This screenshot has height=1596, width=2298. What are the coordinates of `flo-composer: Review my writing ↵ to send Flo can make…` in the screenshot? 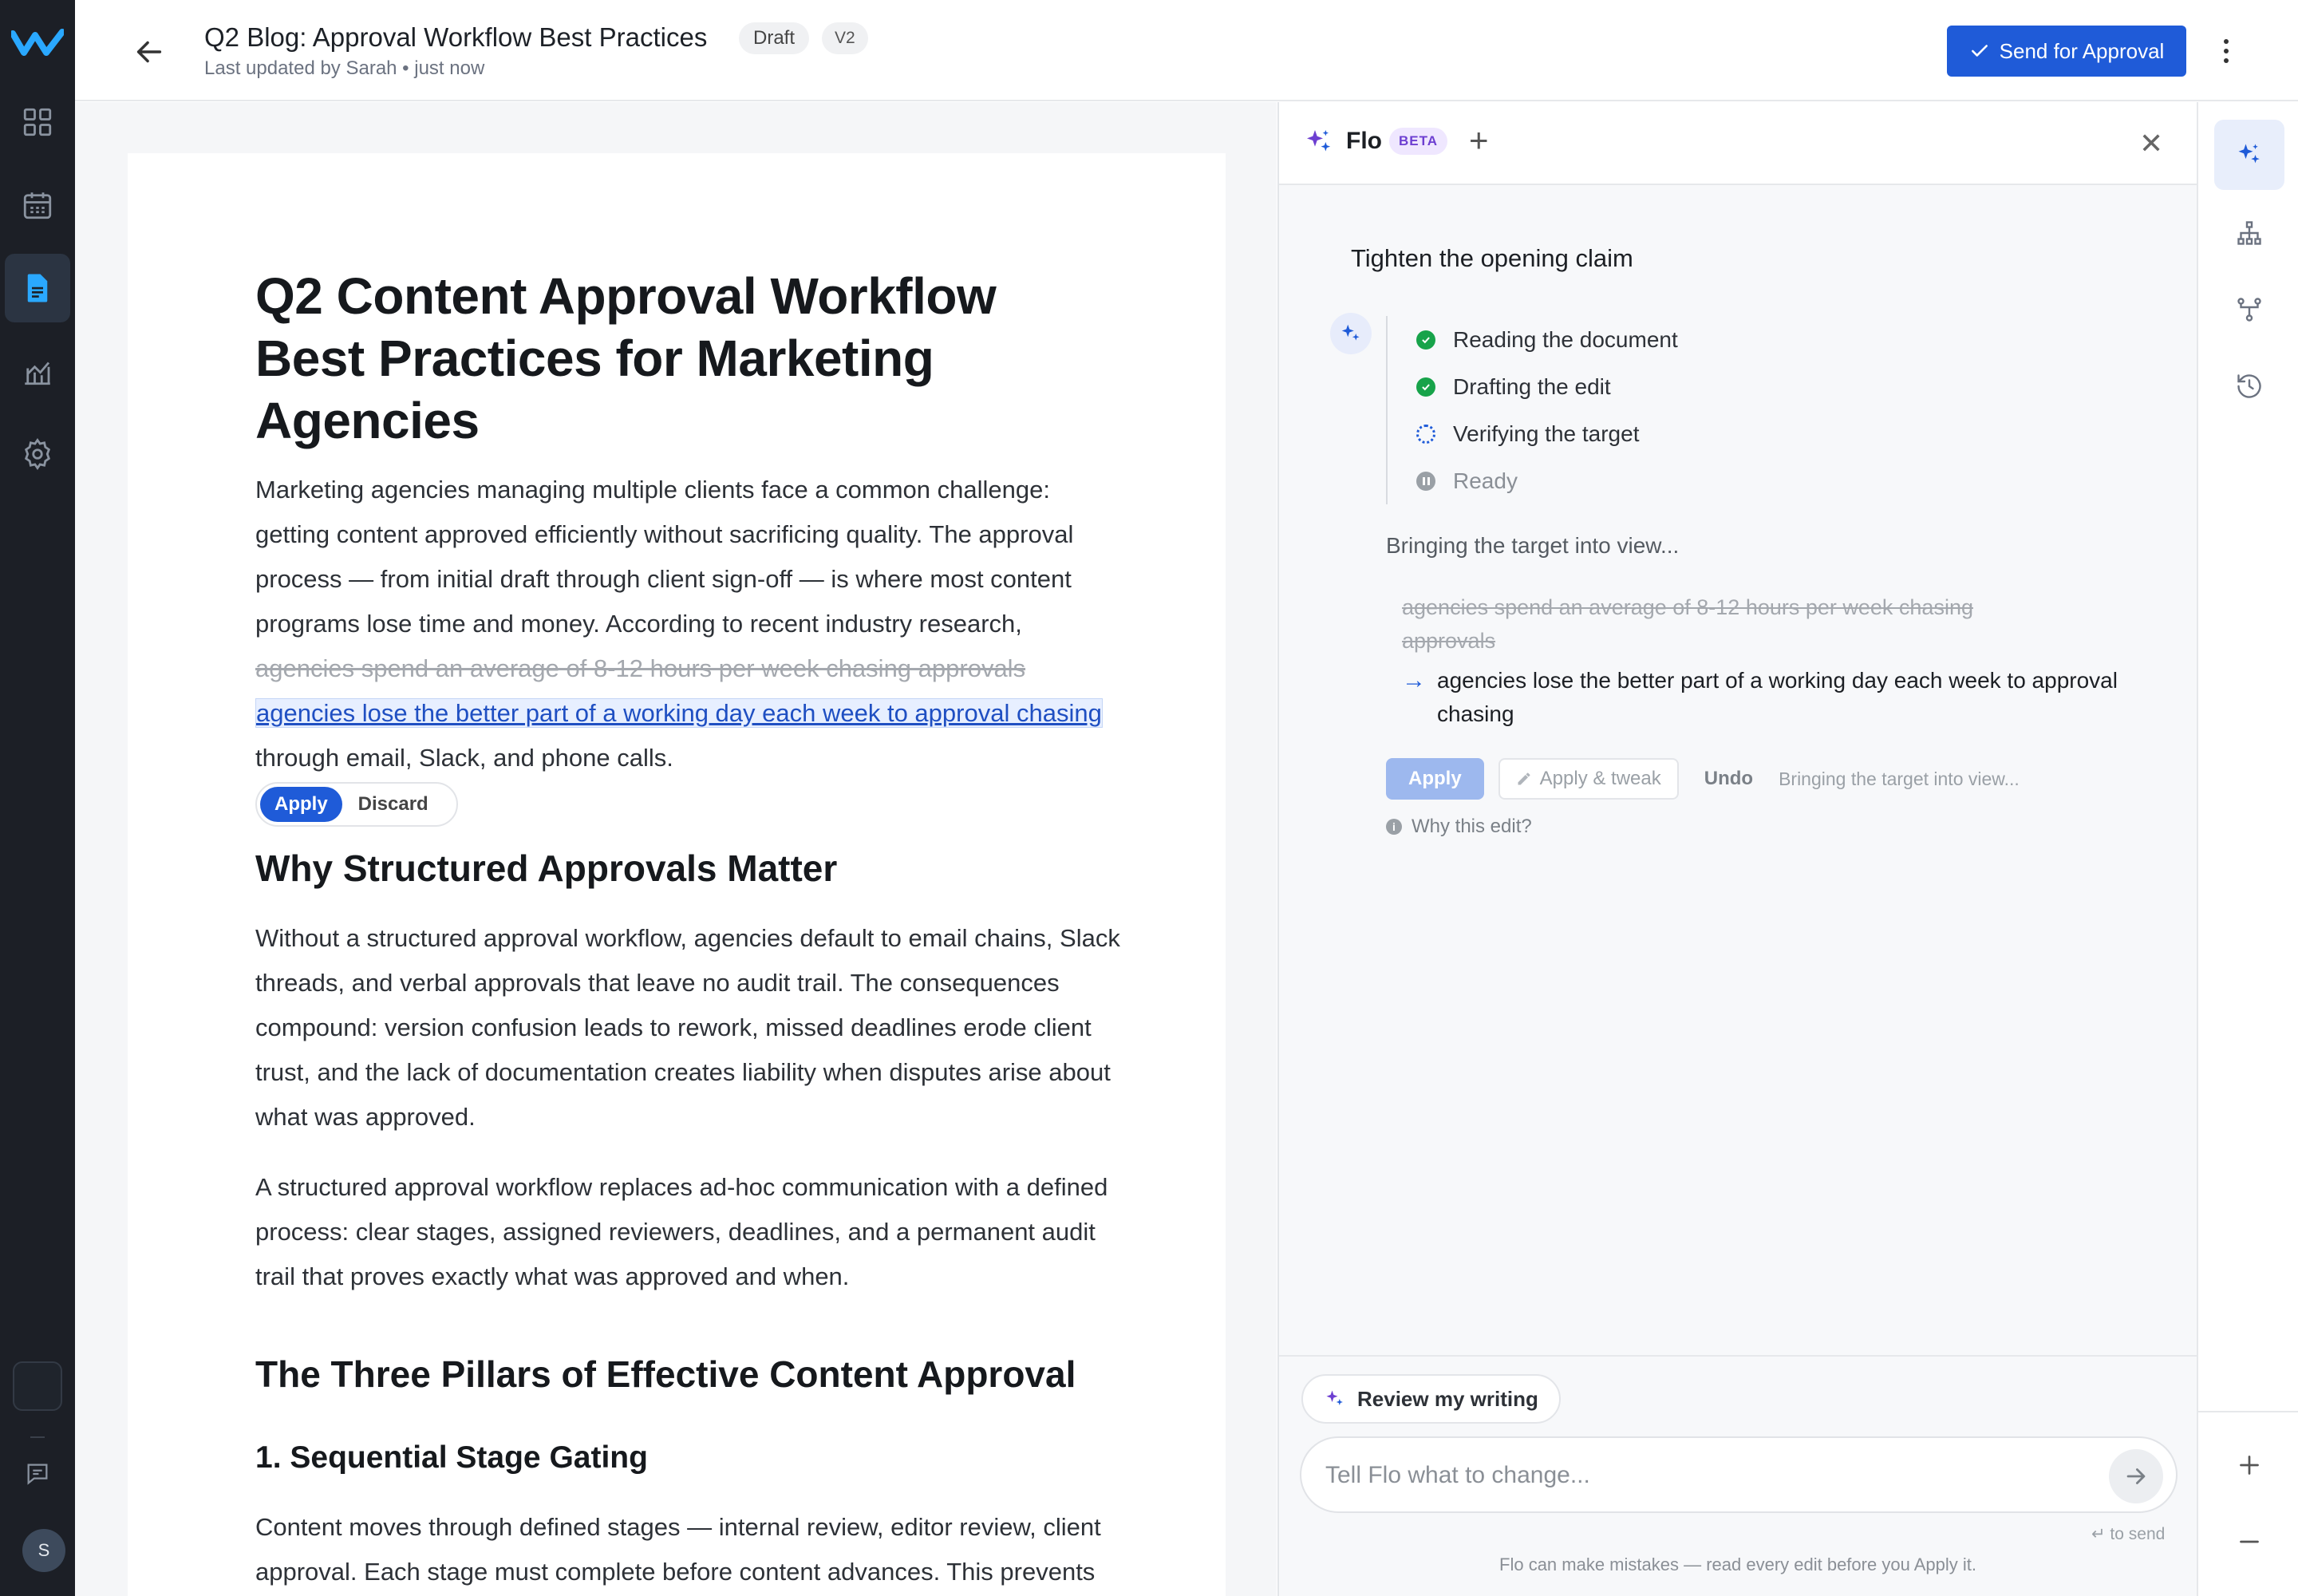 It's located at (1738, 1475).